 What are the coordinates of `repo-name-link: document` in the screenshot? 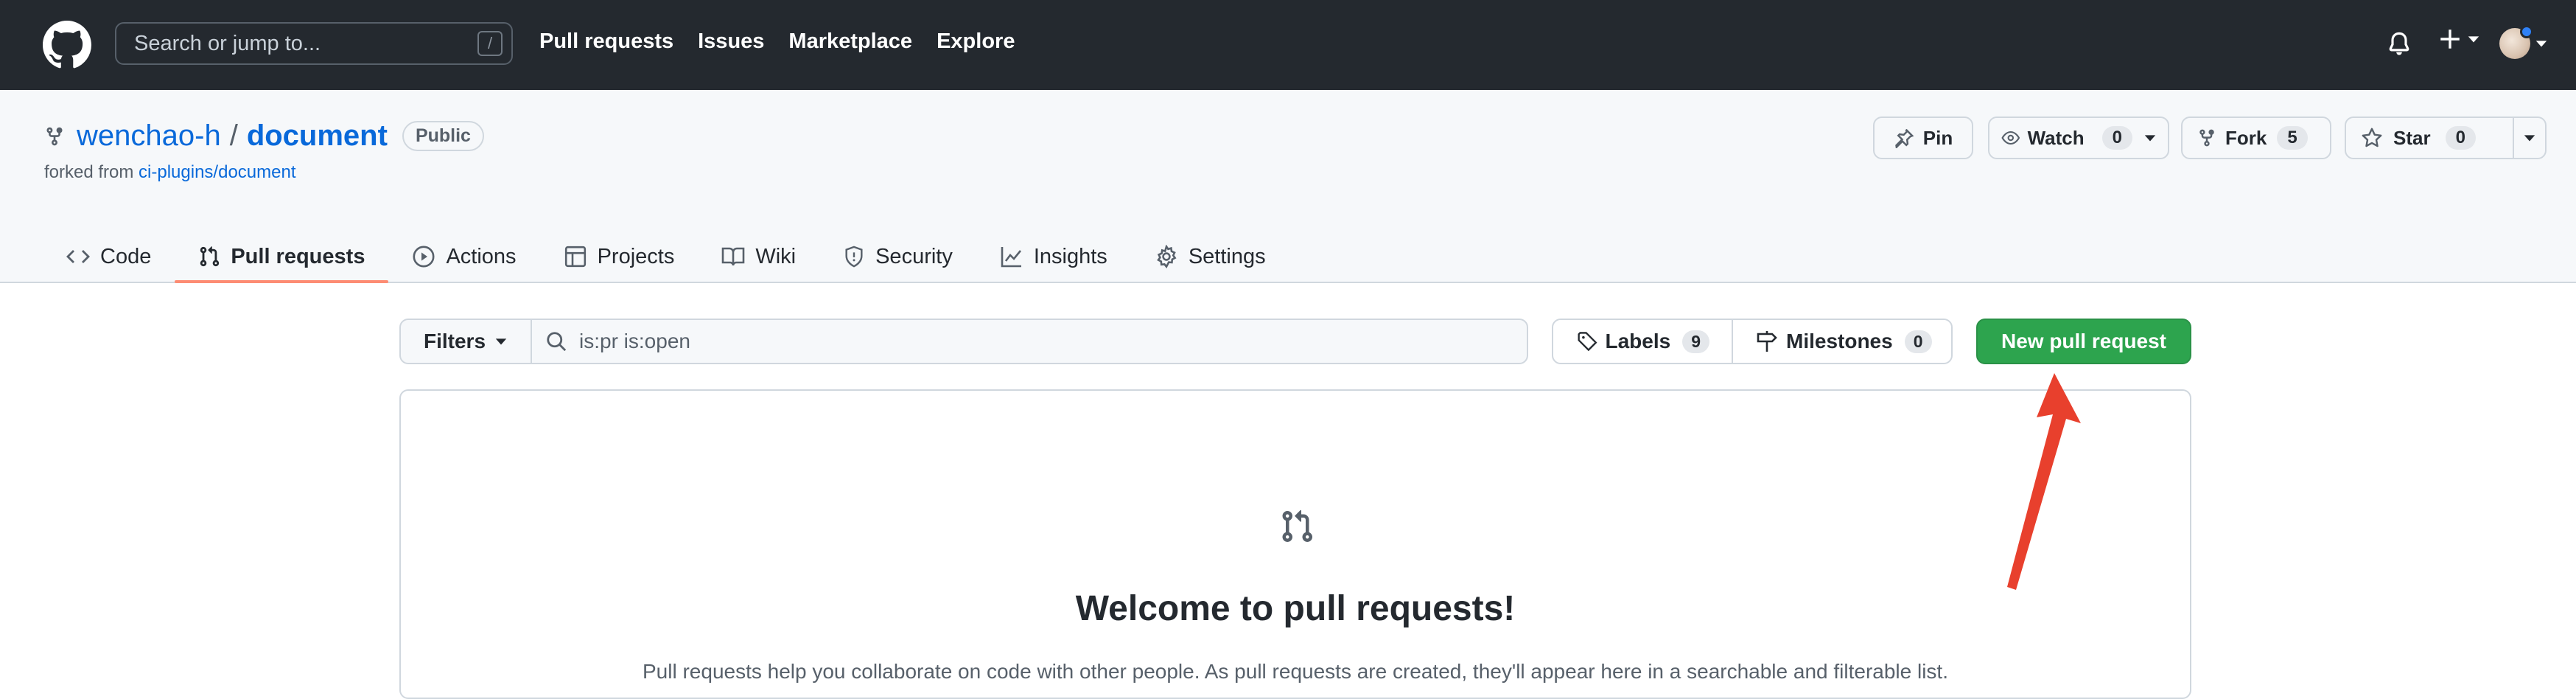 It's located at (317, 136).